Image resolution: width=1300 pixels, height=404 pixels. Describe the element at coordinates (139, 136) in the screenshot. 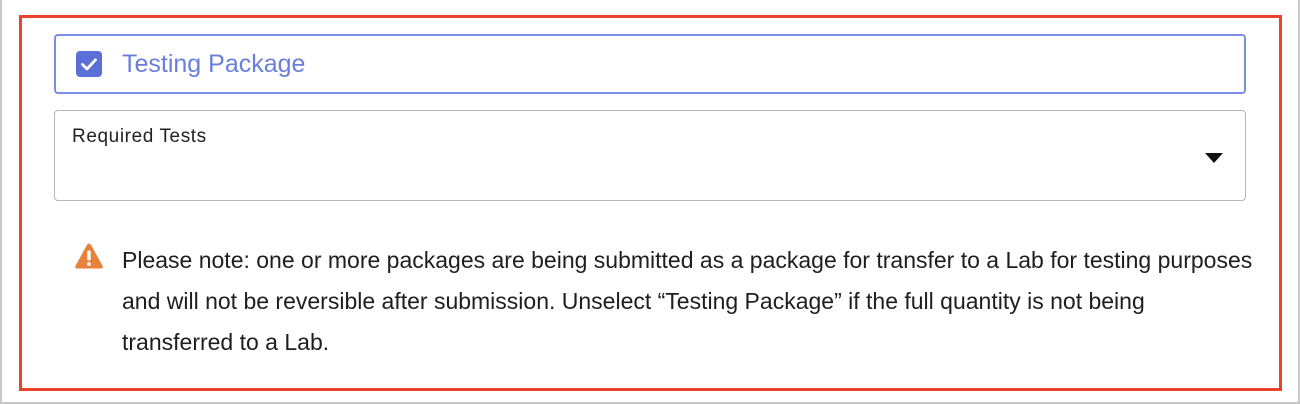

I see `required-tests-label: Required Tests` at that location.